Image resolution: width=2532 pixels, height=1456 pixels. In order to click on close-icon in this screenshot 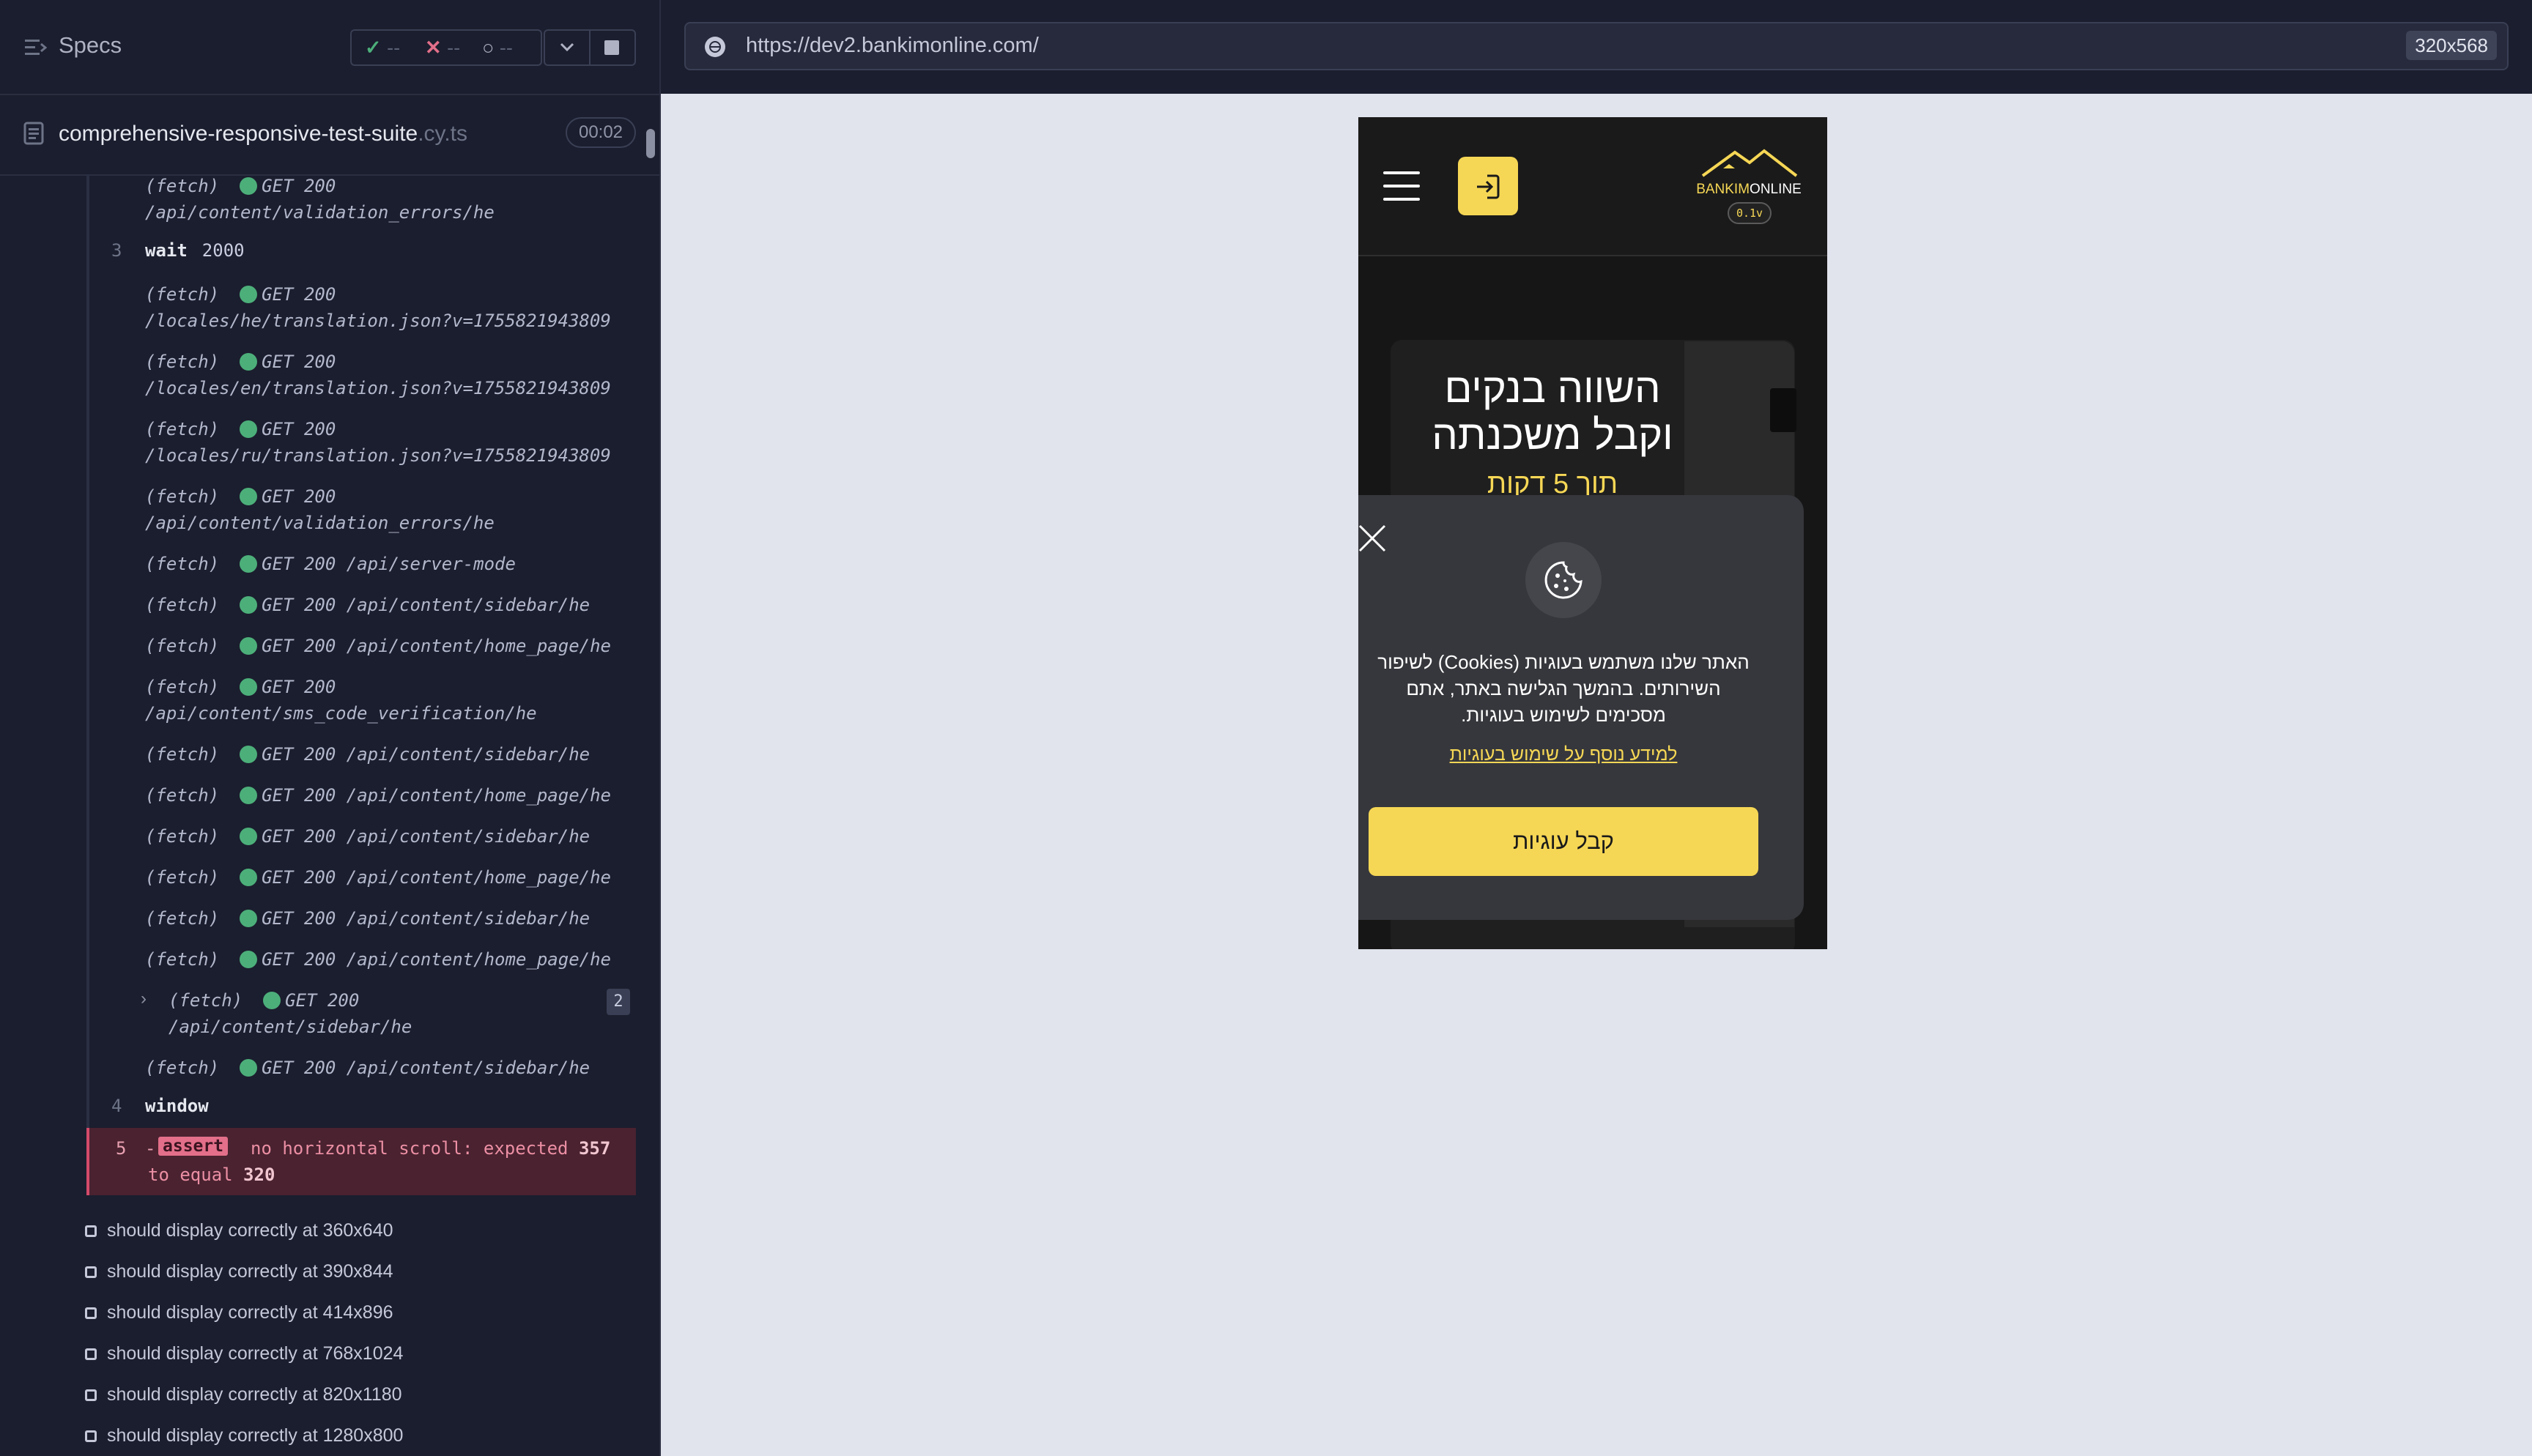, I will do `click(1373, 539)`.